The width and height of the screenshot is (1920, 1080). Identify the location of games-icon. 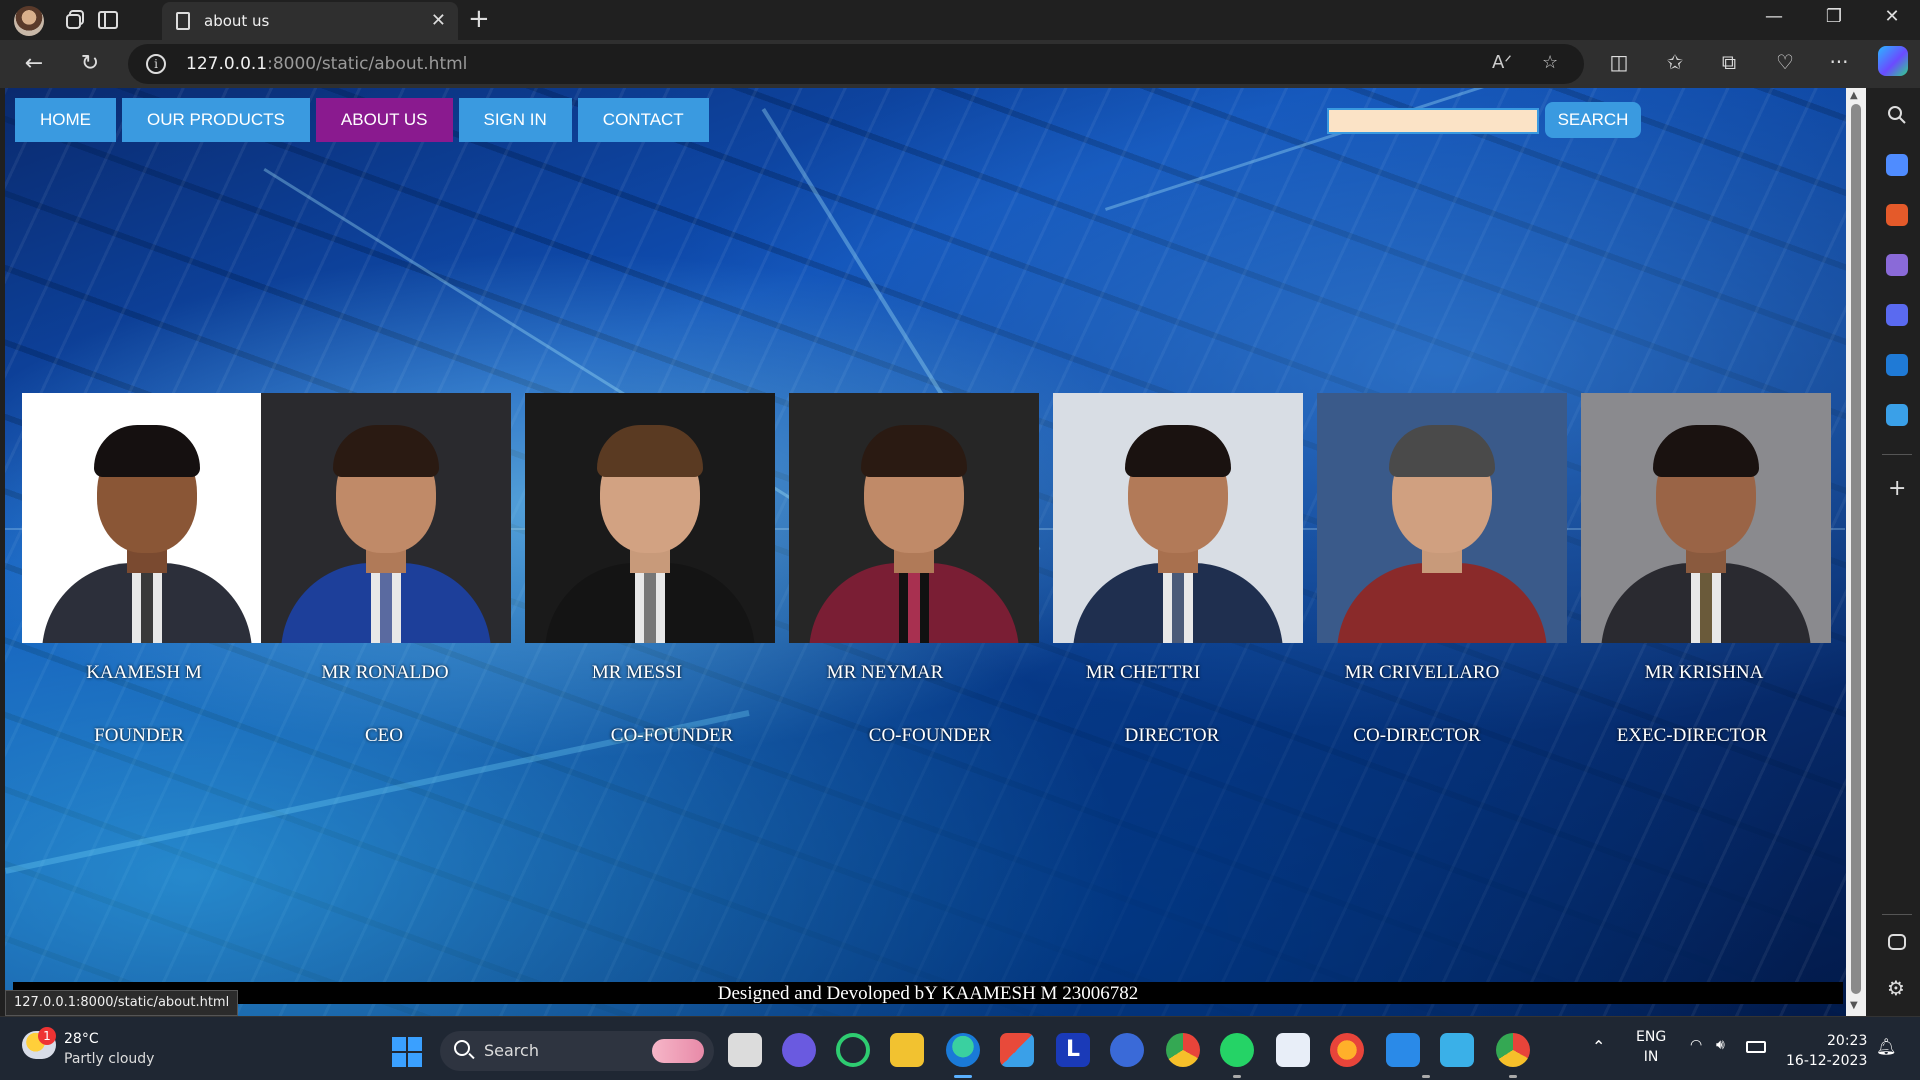
(1897, 265).